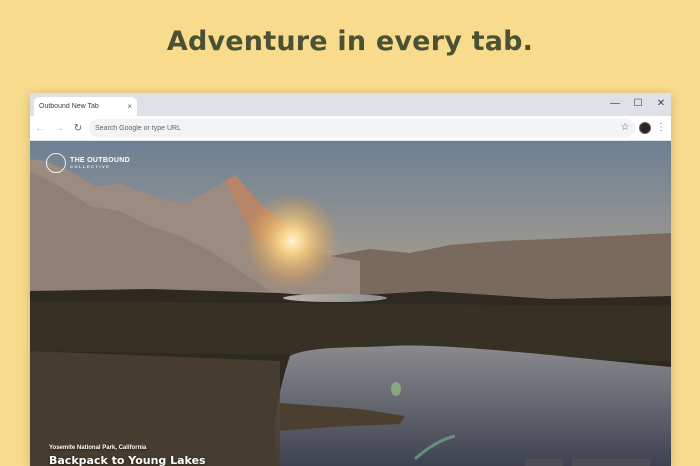 This screenshot has width=700, height=466. What do you see at coordinates (645, 128) in the screenshot?
I see `profile-avatar` at bounding box center [645, 128].